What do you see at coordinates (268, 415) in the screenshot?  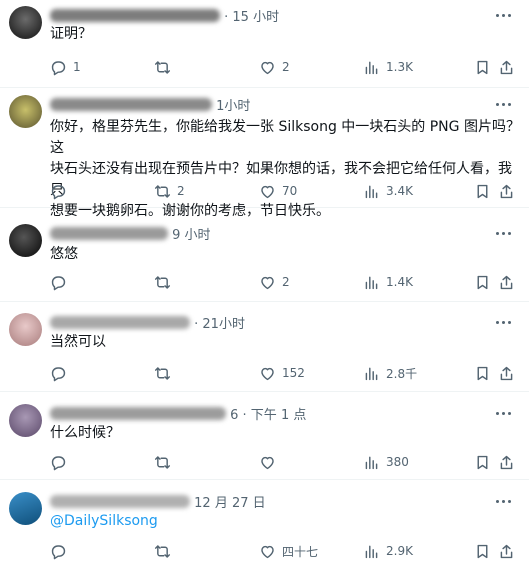 I see `reply-time: 6 · 下午 1 点` at bounding box center [268, 415].